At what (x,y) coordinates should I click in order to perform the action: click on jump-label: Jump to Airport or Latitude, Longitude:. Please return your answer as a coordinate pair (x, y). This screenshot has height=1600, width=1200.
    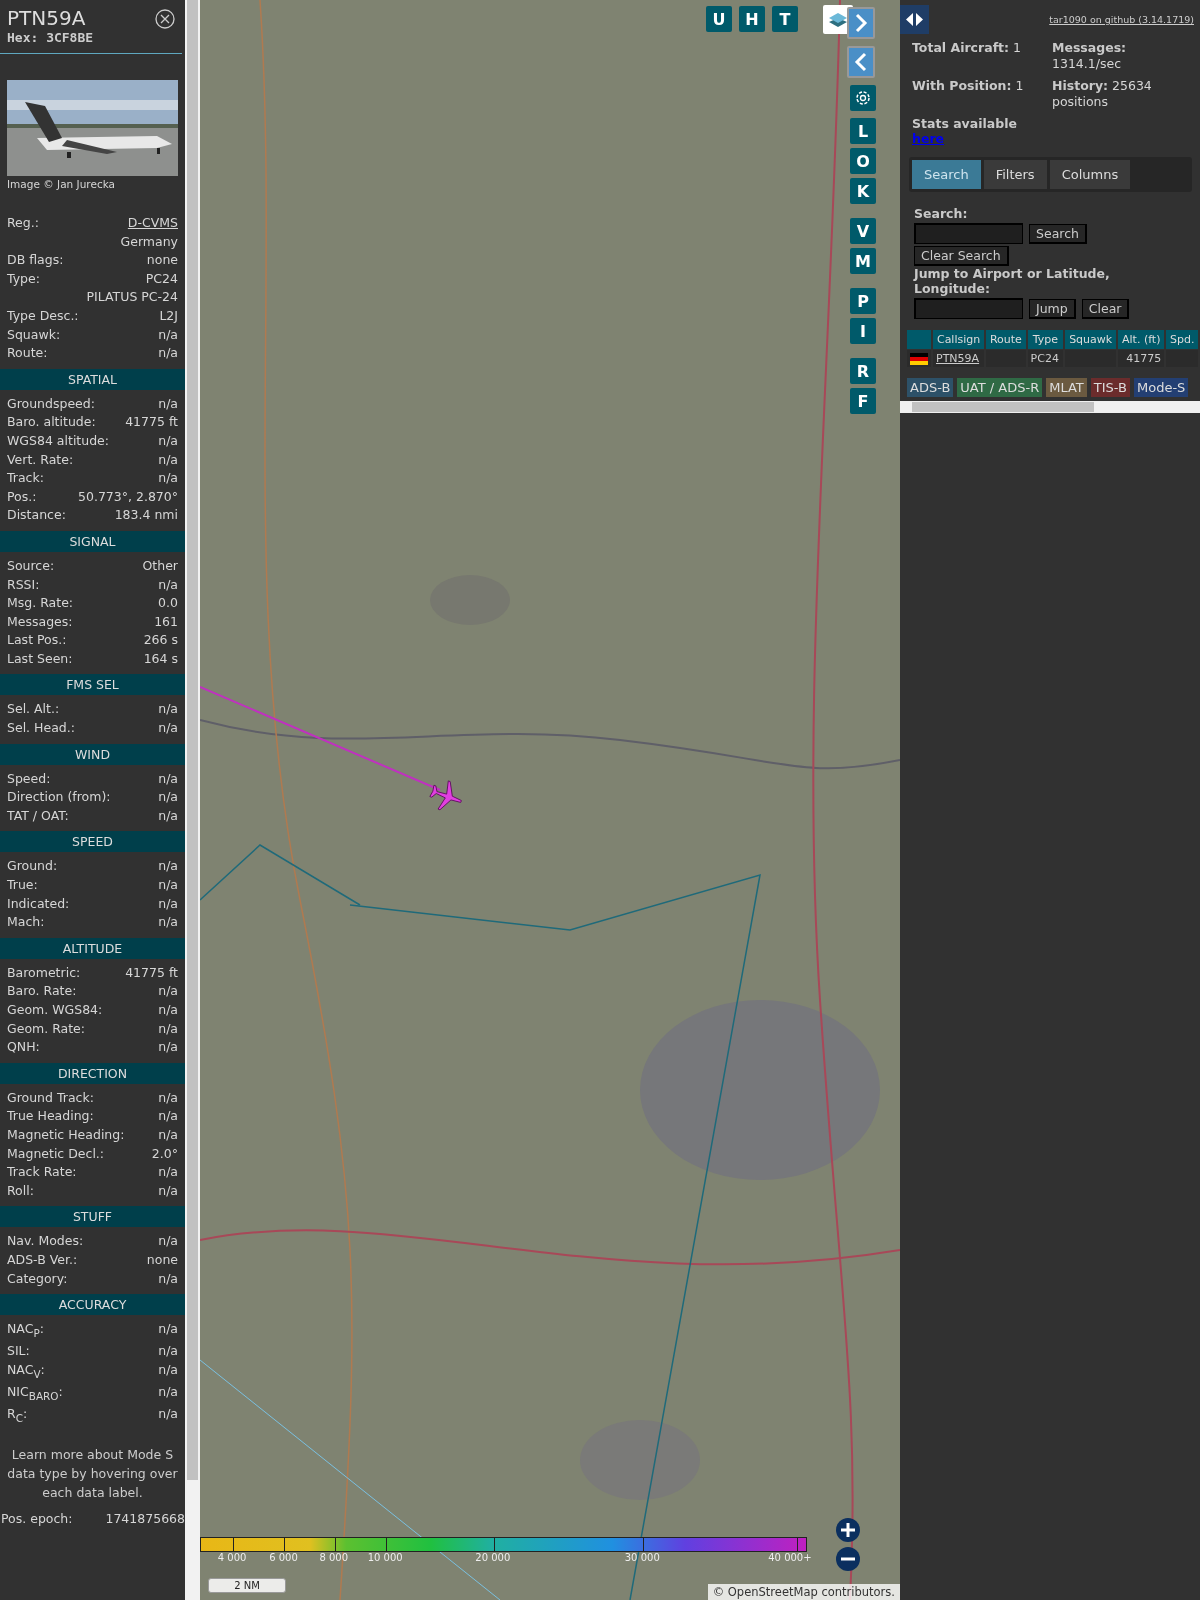
    Looking at the image, I should click on (1012, 281).